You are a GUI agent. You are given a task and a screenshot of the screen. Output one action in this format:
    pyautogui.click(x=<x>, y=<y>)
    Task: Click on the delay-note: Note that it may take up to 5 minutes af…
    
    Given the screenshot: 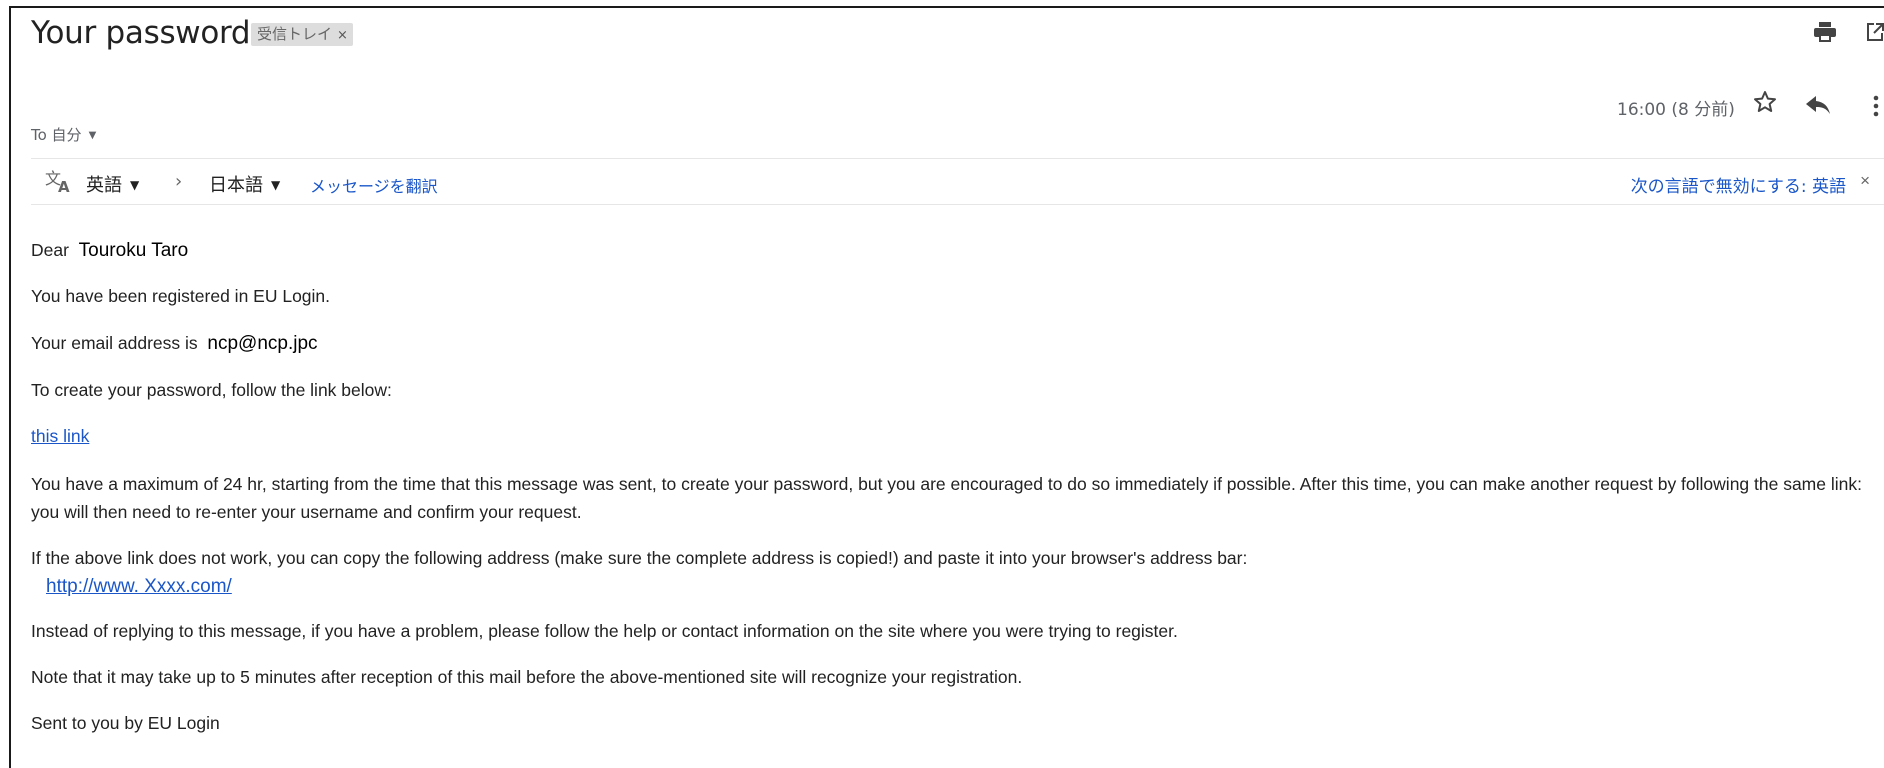 What is the action you would take?
    pyautogui.click(x=527, y=677)
    